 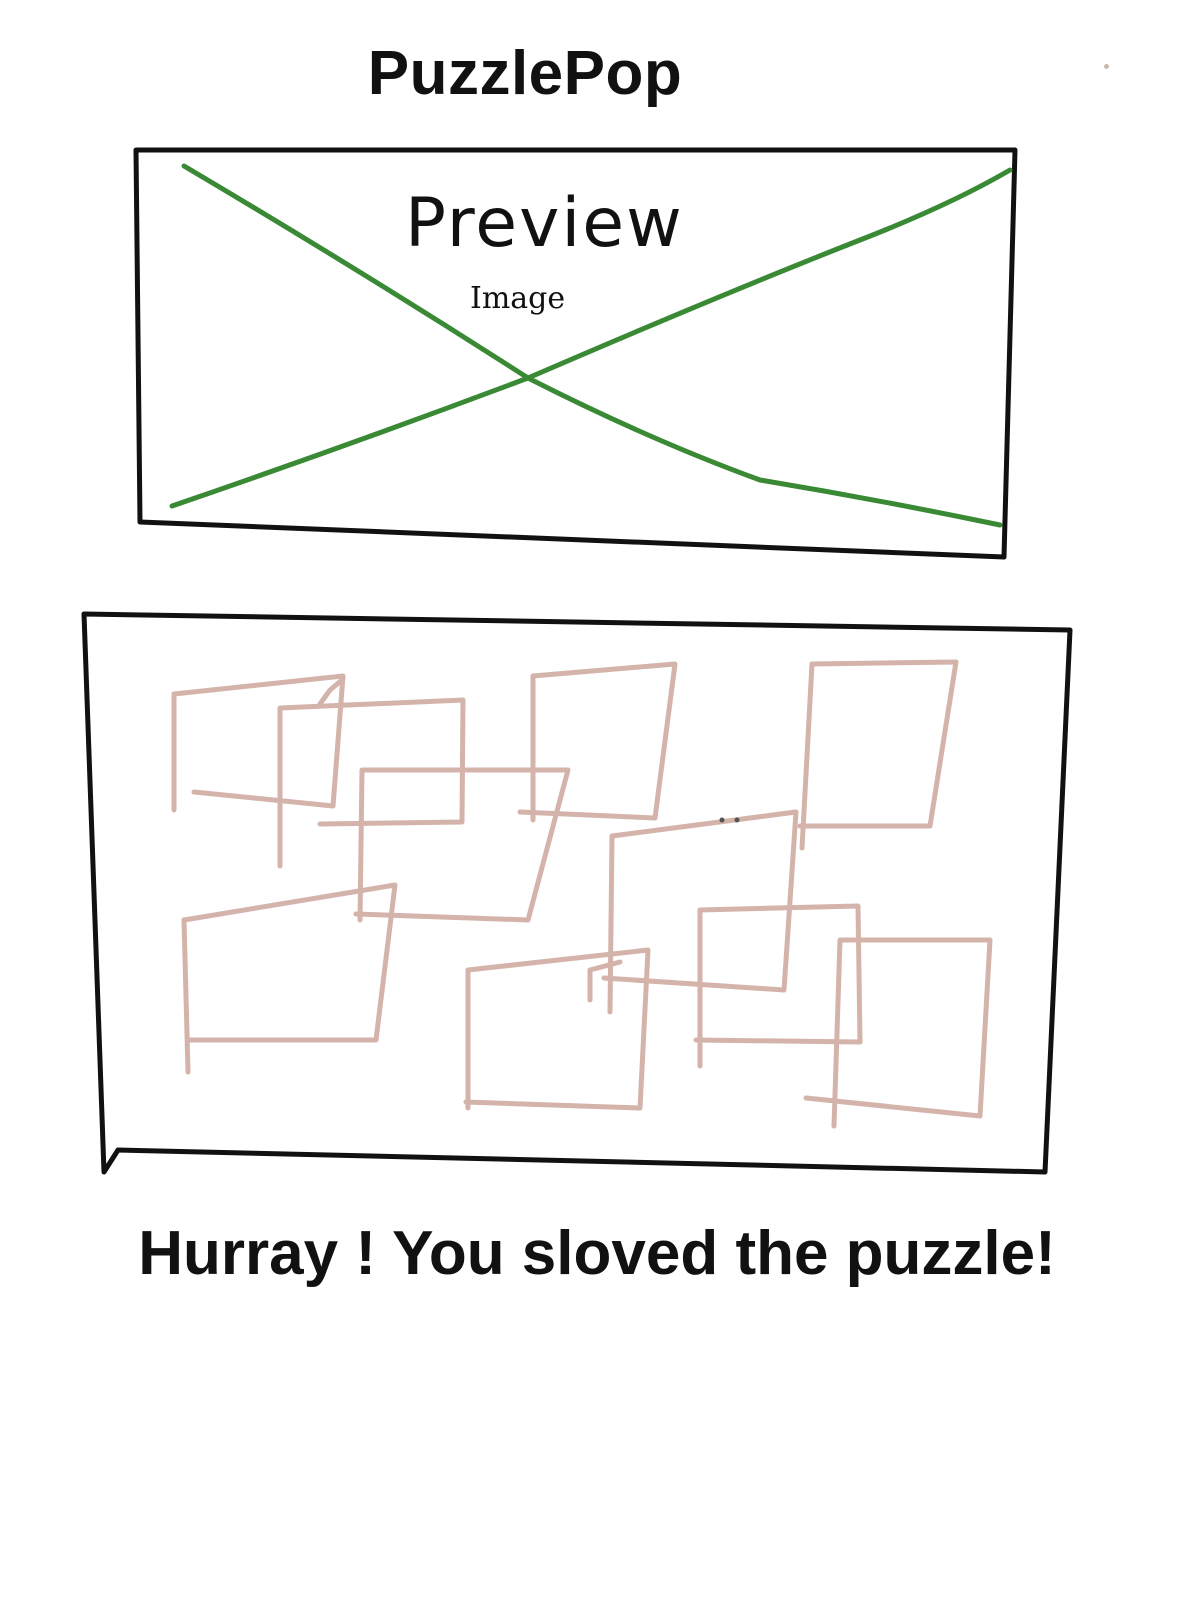 What do you see at coordinates (597, 1253) in the screenshot?
I see `success-message: Hurray ! You sloved the puzzle!` at bounding box center [597, 1253].